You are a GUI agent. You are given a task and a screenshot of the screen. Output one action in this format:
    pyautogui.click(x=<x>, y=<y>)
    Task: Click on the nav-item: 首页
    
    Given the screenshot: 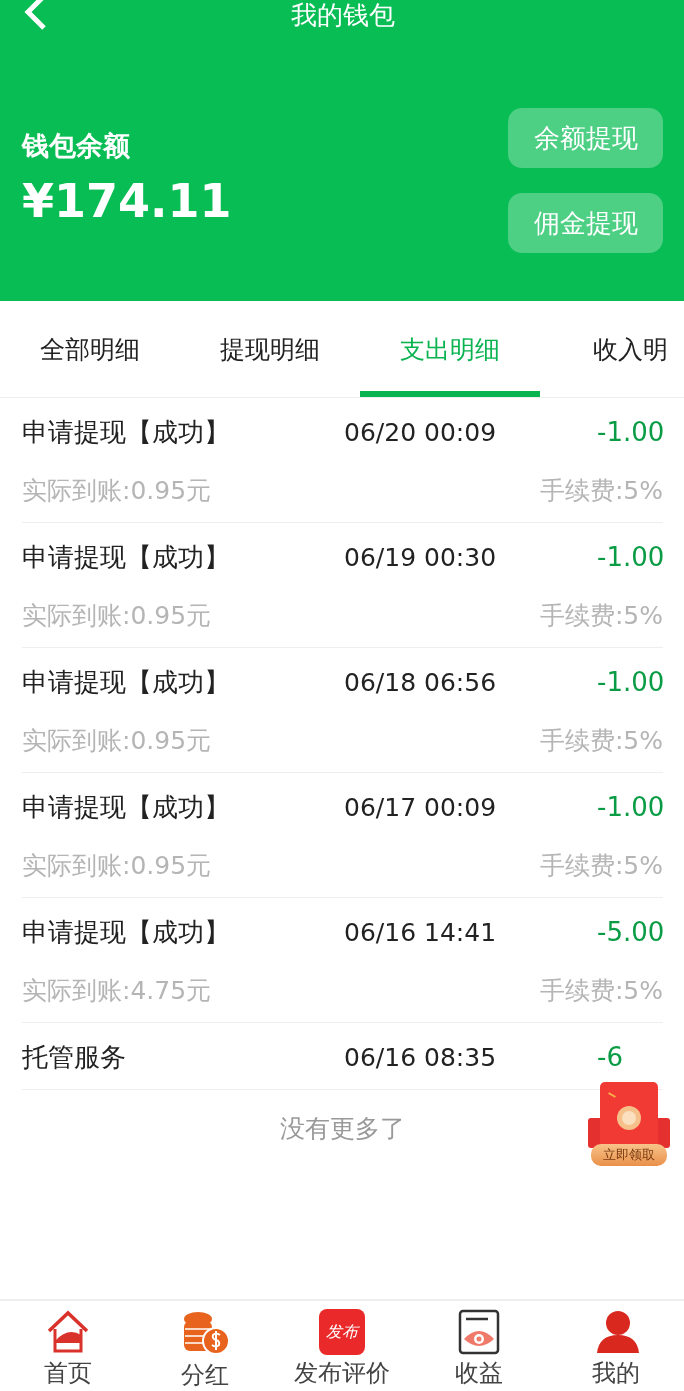 What is the action you would take?
    pyautogui.click(x=68, y=1346)
    